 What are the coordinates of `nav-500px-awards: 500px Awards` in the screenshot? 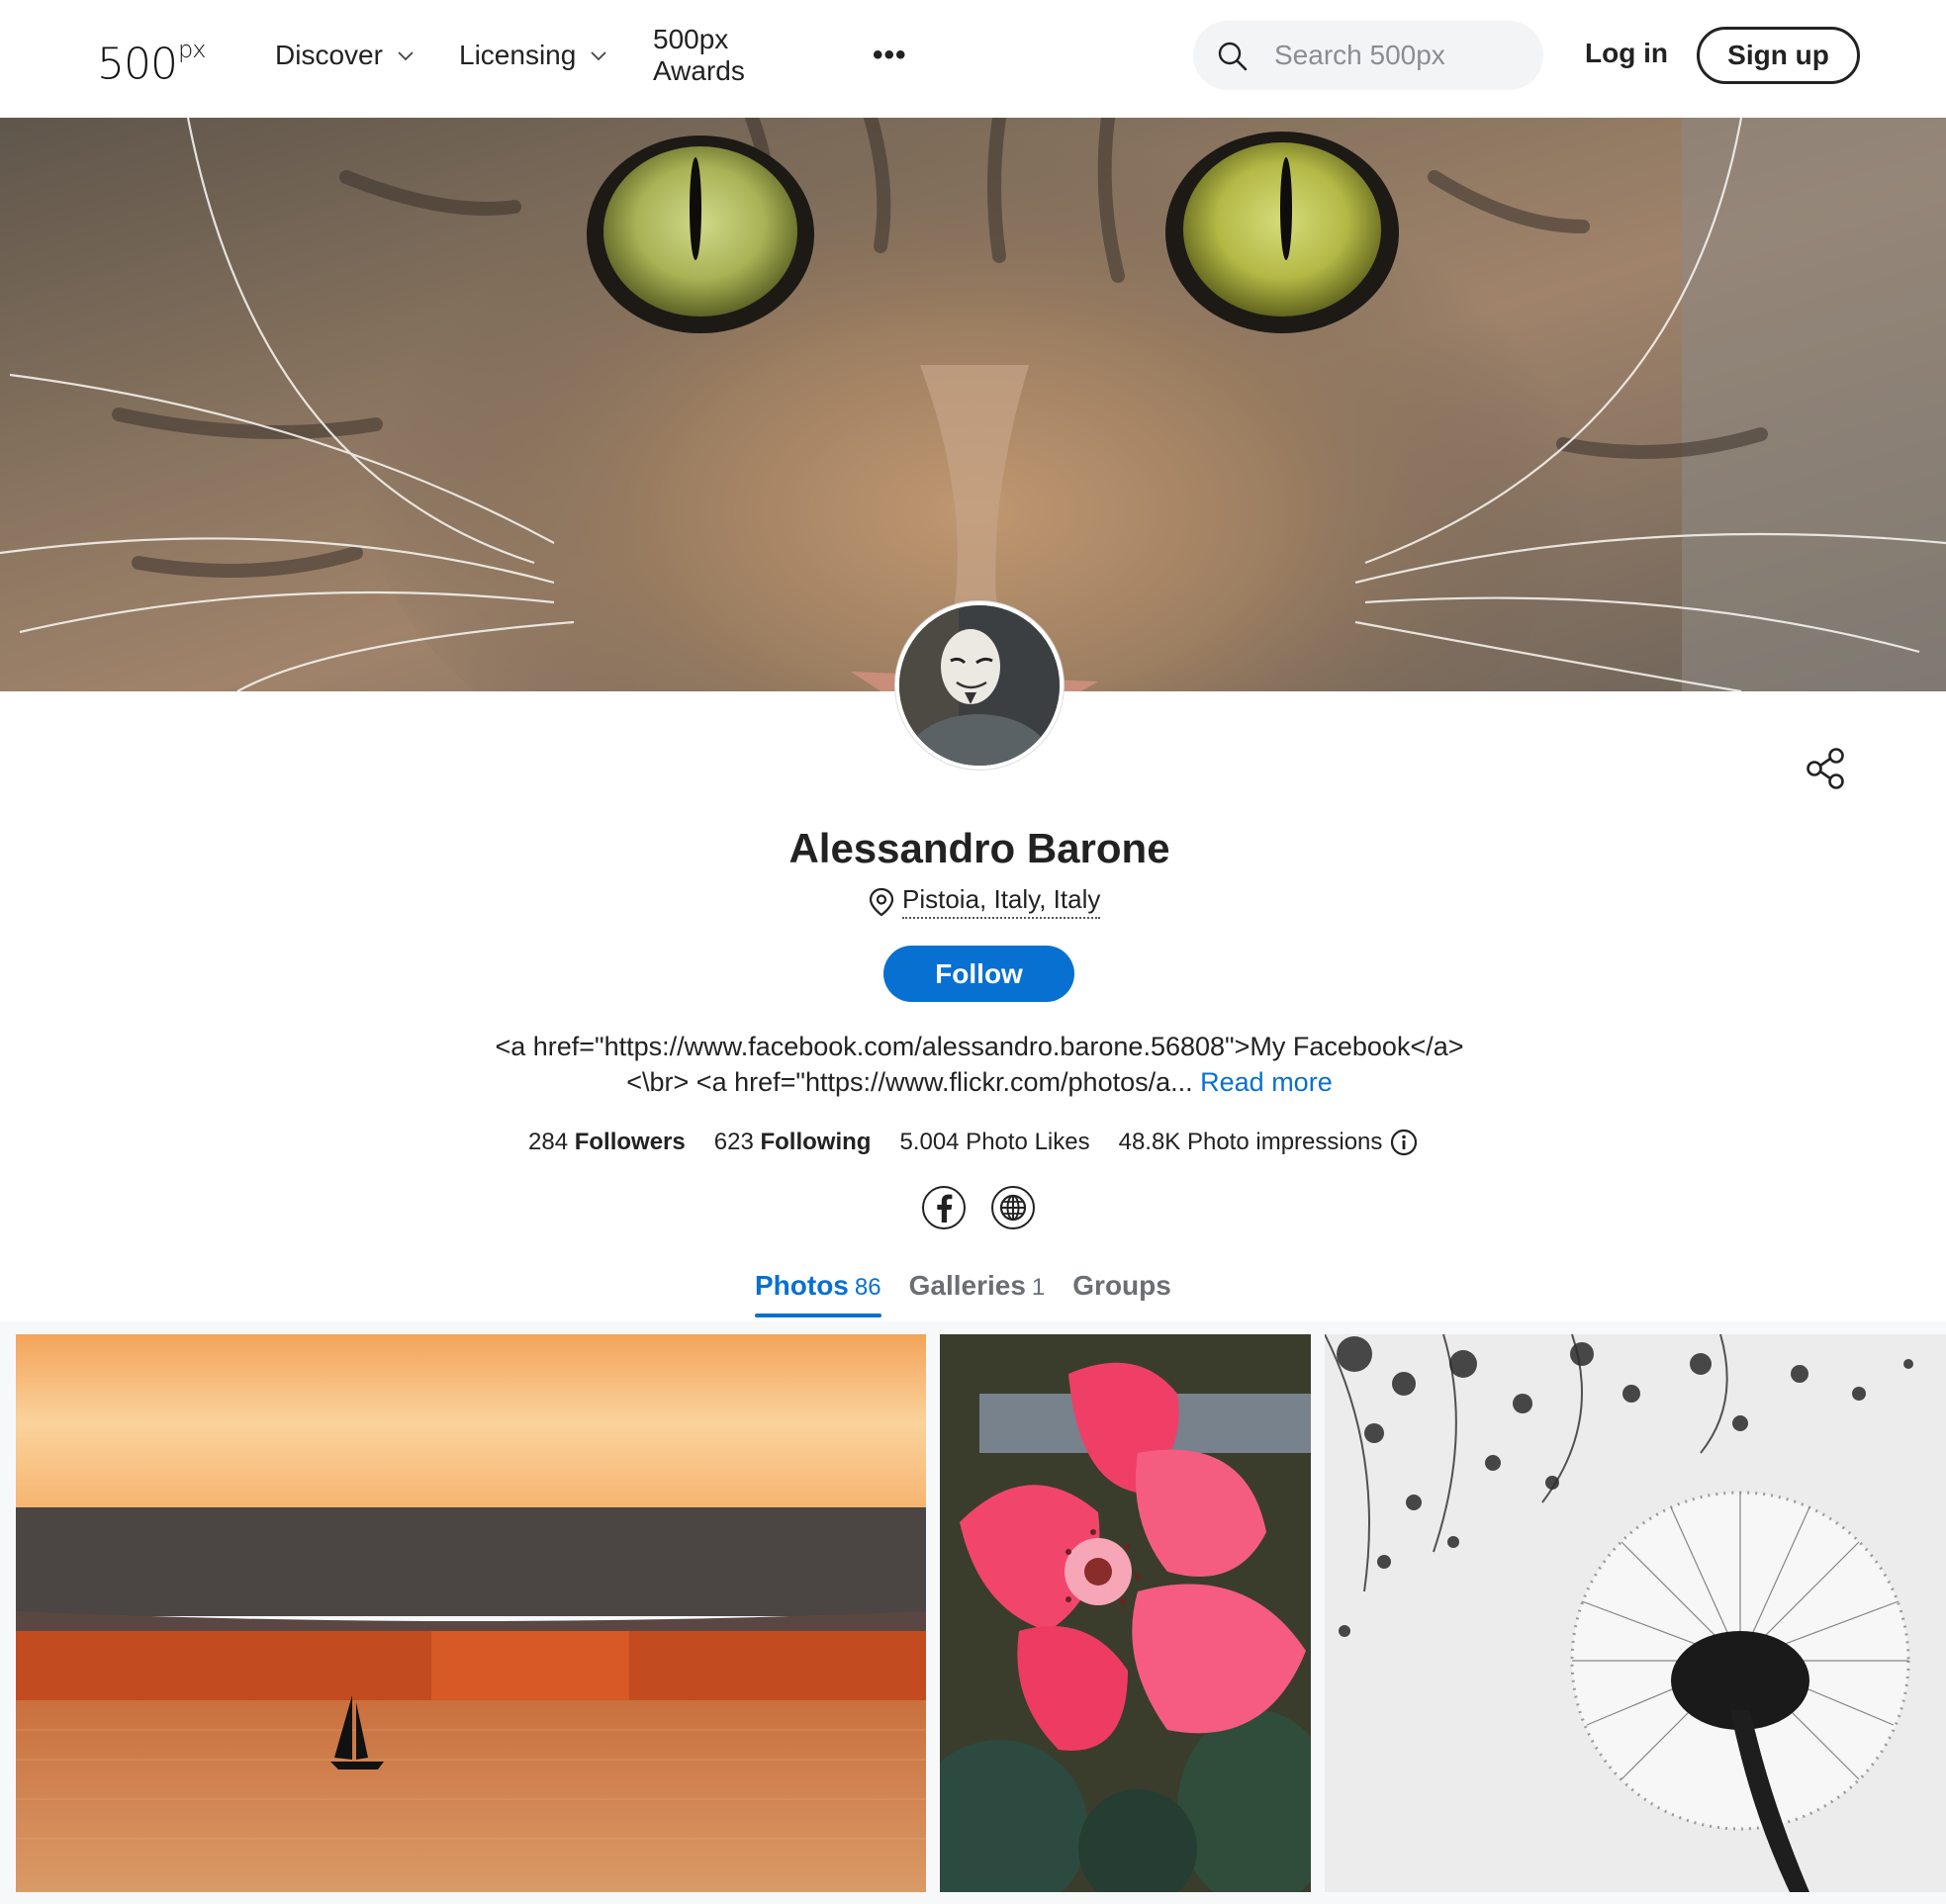 It's located at (699, 55).